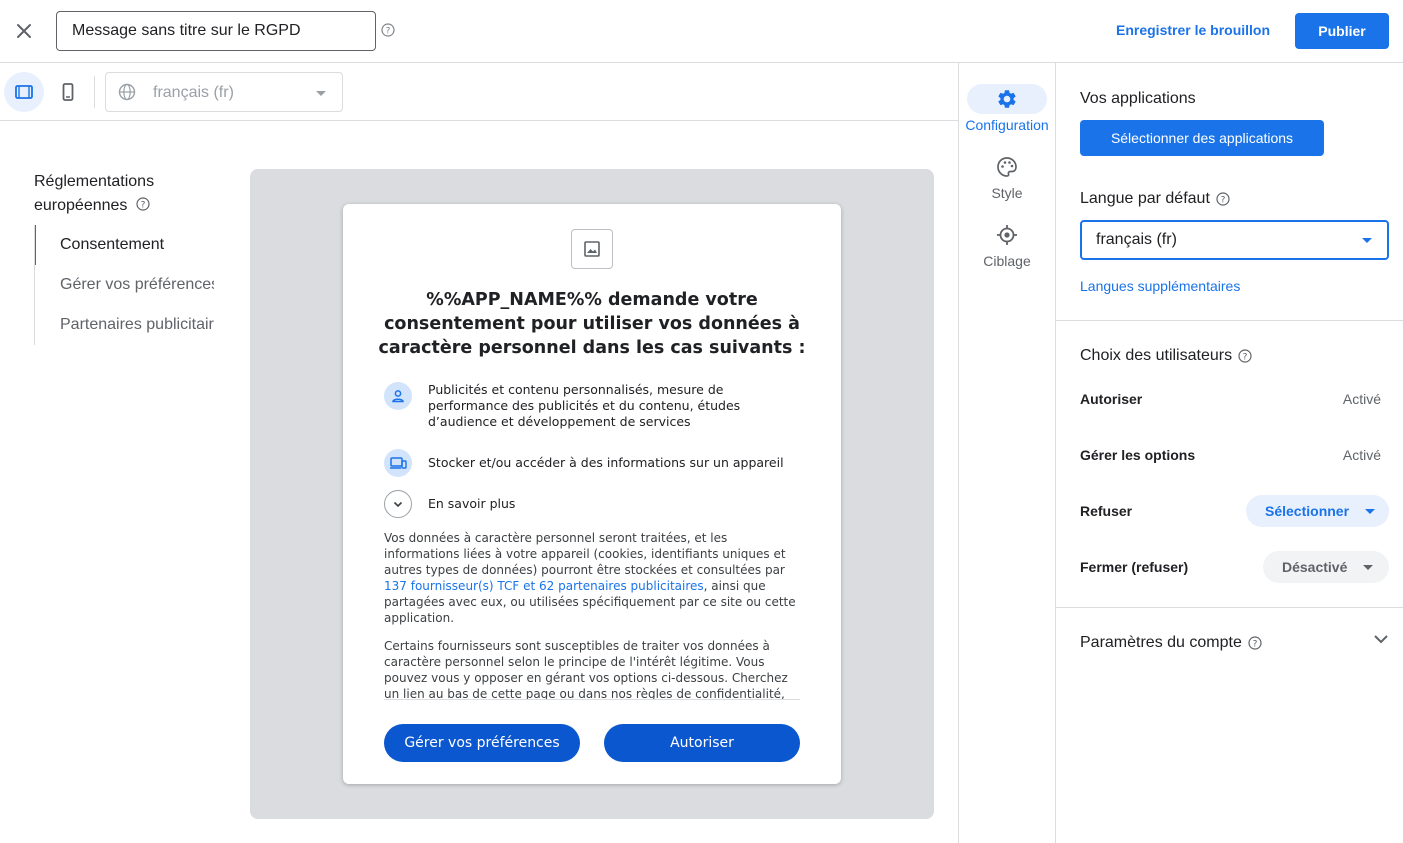 This screenshot has height=843, width=1403. I want to click on tab-targeting: Ciblage, so click(1007, 244).